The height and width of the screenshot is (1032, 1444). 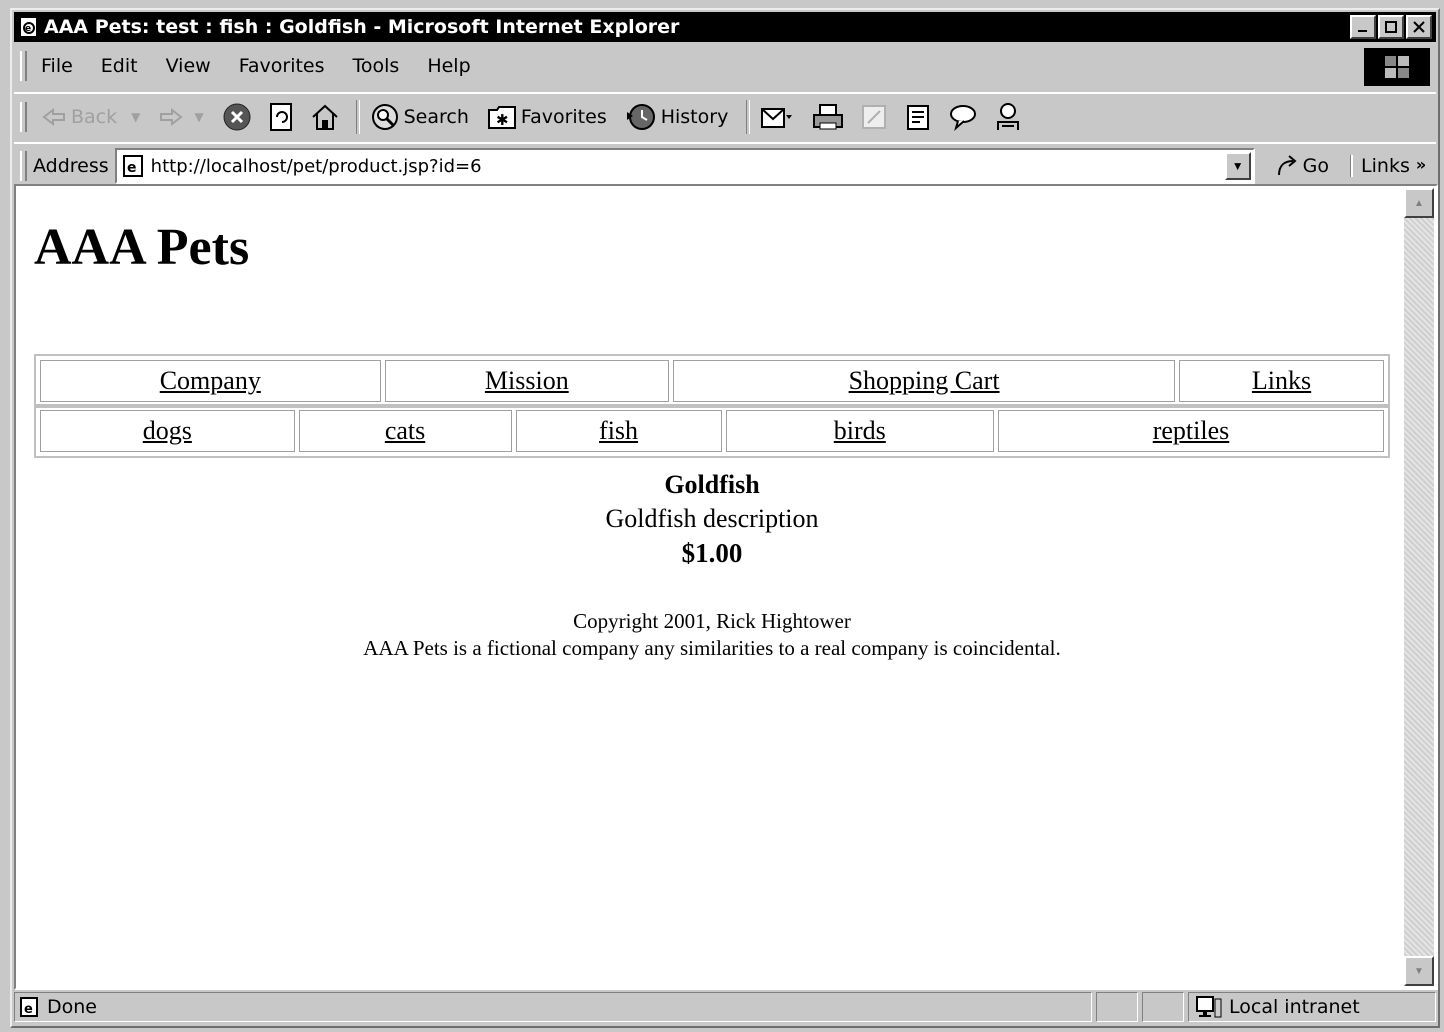 I want to click on category-link-reptiles: reptiles, so click(x=1191, y=430).